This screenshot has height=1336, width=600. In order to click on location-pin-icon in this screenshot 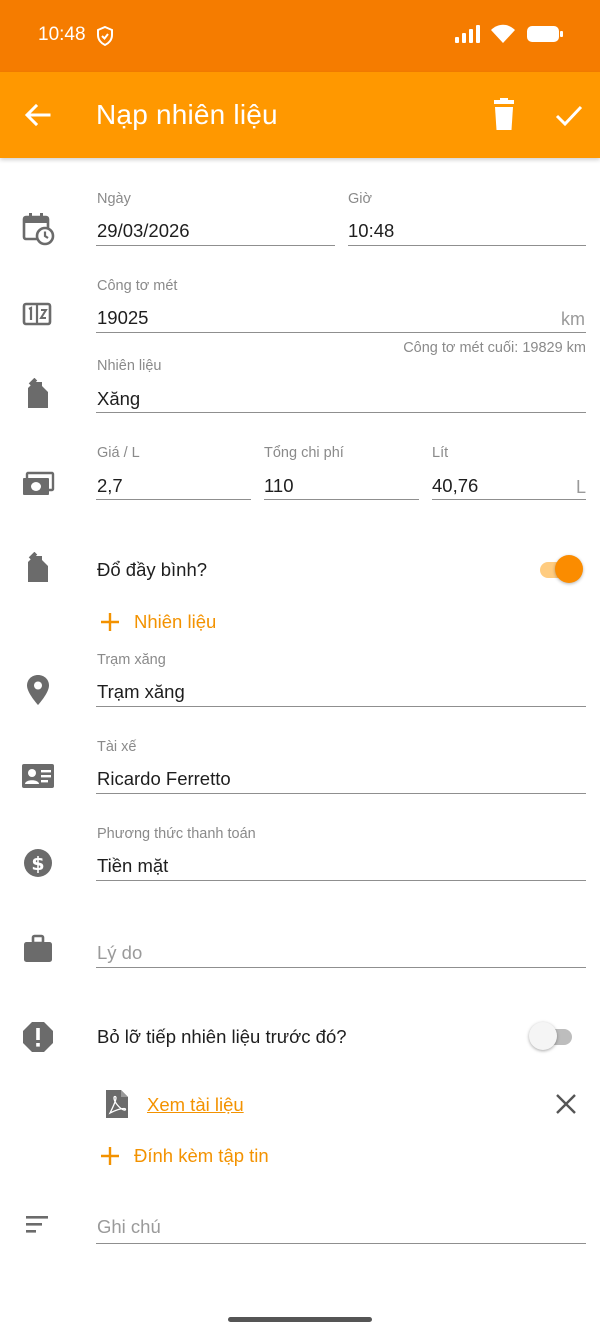, I will do `click(38, 690)`.